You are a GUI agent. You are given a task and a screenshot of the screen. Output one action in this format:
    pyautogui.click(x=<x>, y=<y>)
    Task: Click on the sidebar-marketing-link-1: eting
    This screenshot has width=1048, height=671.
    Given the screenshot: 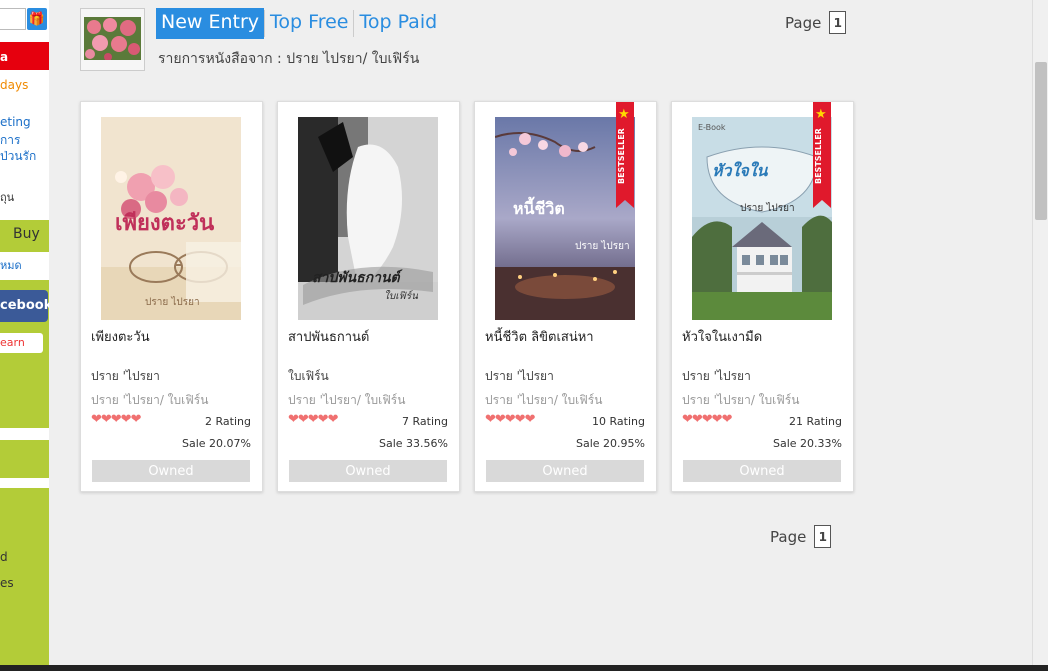 What is the action you would take?
    pyautogui.click(x=15, y=122)
    